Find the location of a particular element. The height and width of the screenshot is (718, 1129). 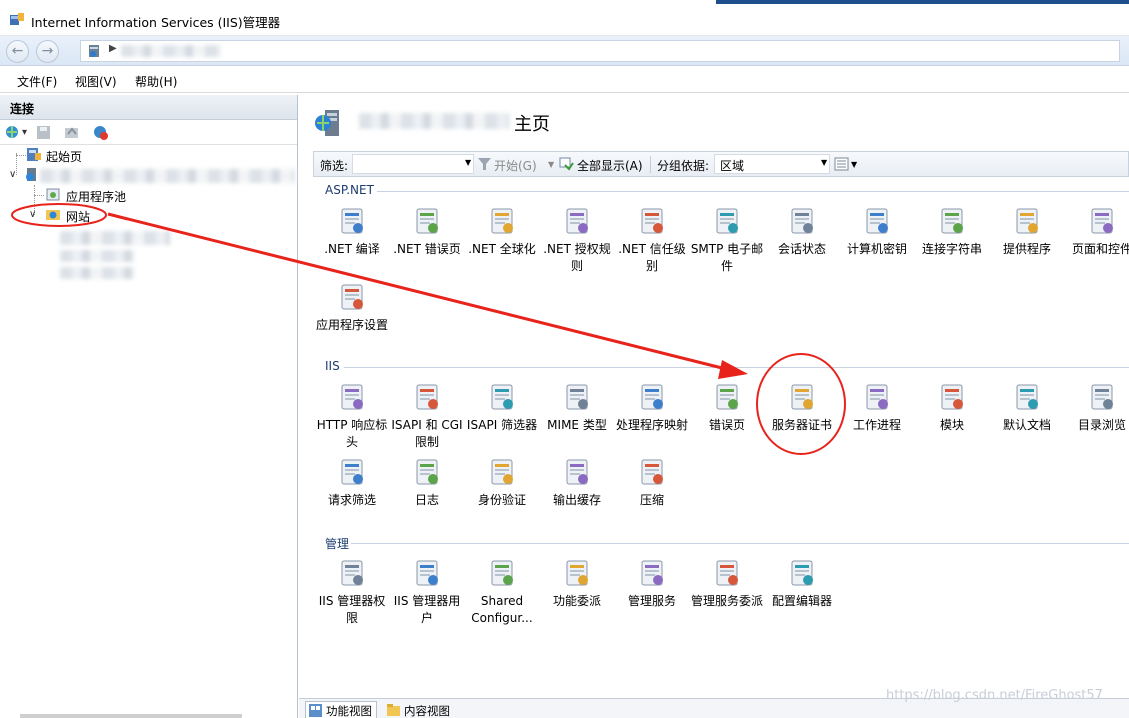

feature-item: 请求筛选 is located at coordinates (352, 482).